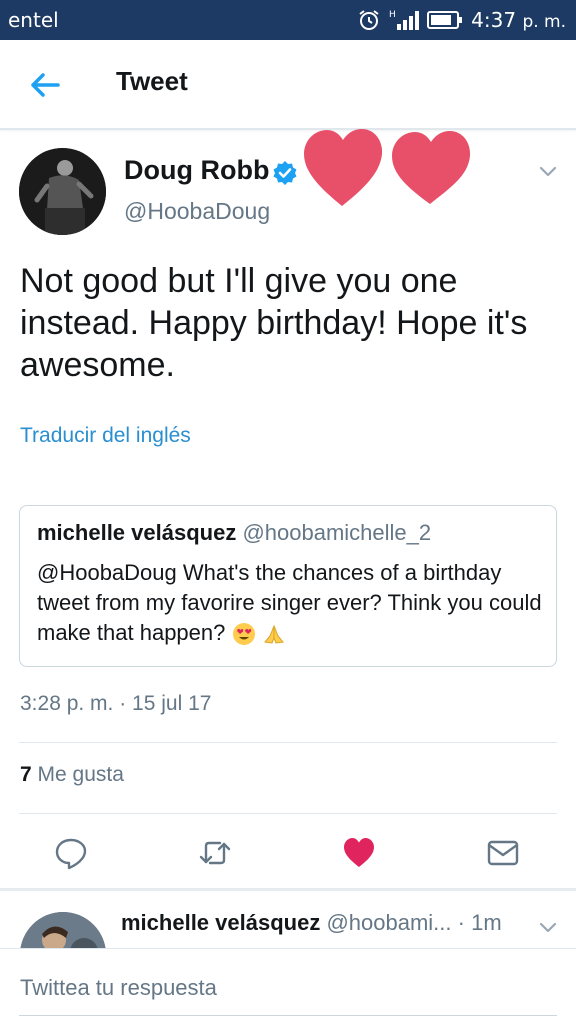 The height and width of the screenshot is (1024, 576). Describe the element at coordinates (288, 889) in the screenshot. I see `section-separator` at that location.